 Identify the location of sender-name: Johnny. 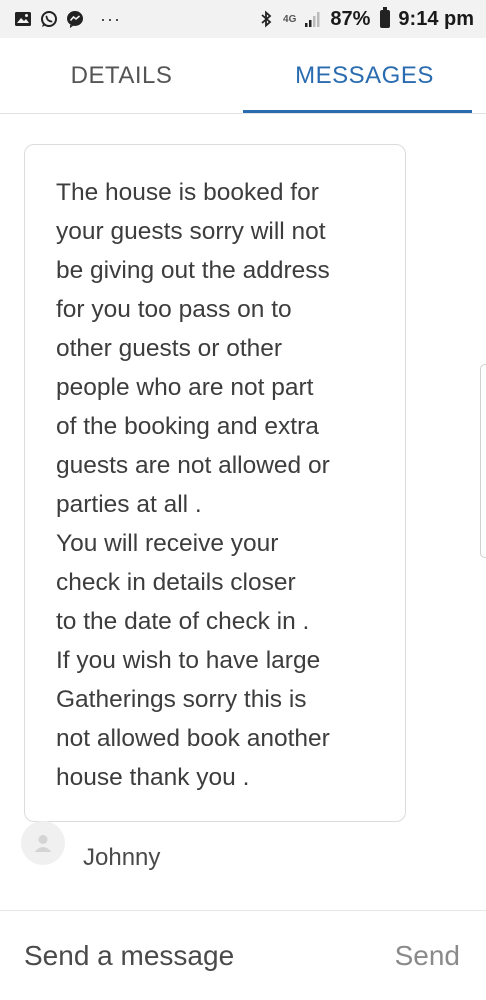
(122, 857).